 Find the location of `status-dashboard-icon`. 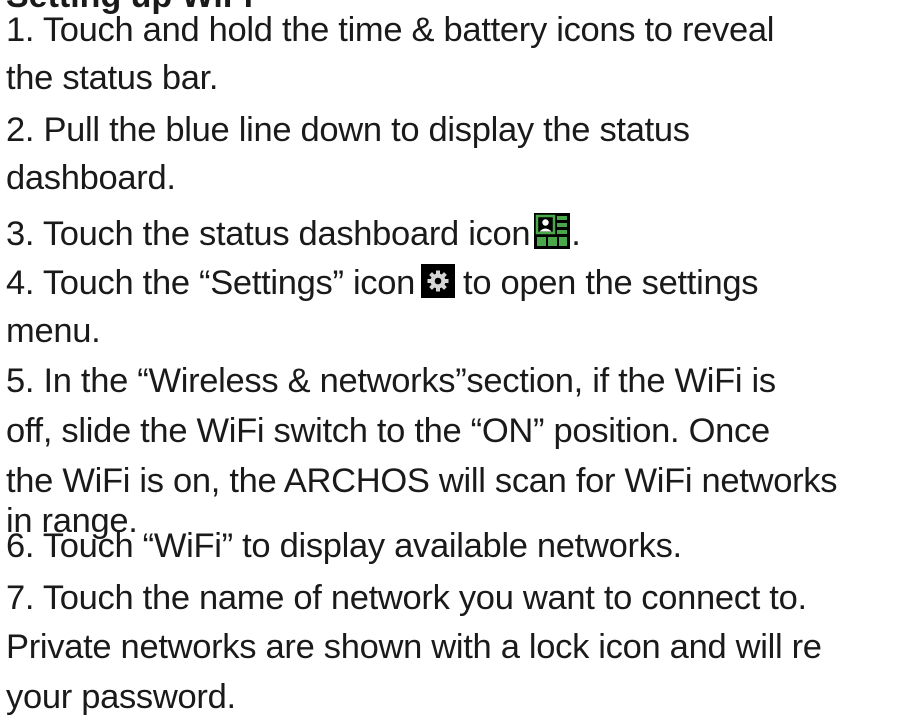

status-dashboard-icon is located at coordinates (552, 231).